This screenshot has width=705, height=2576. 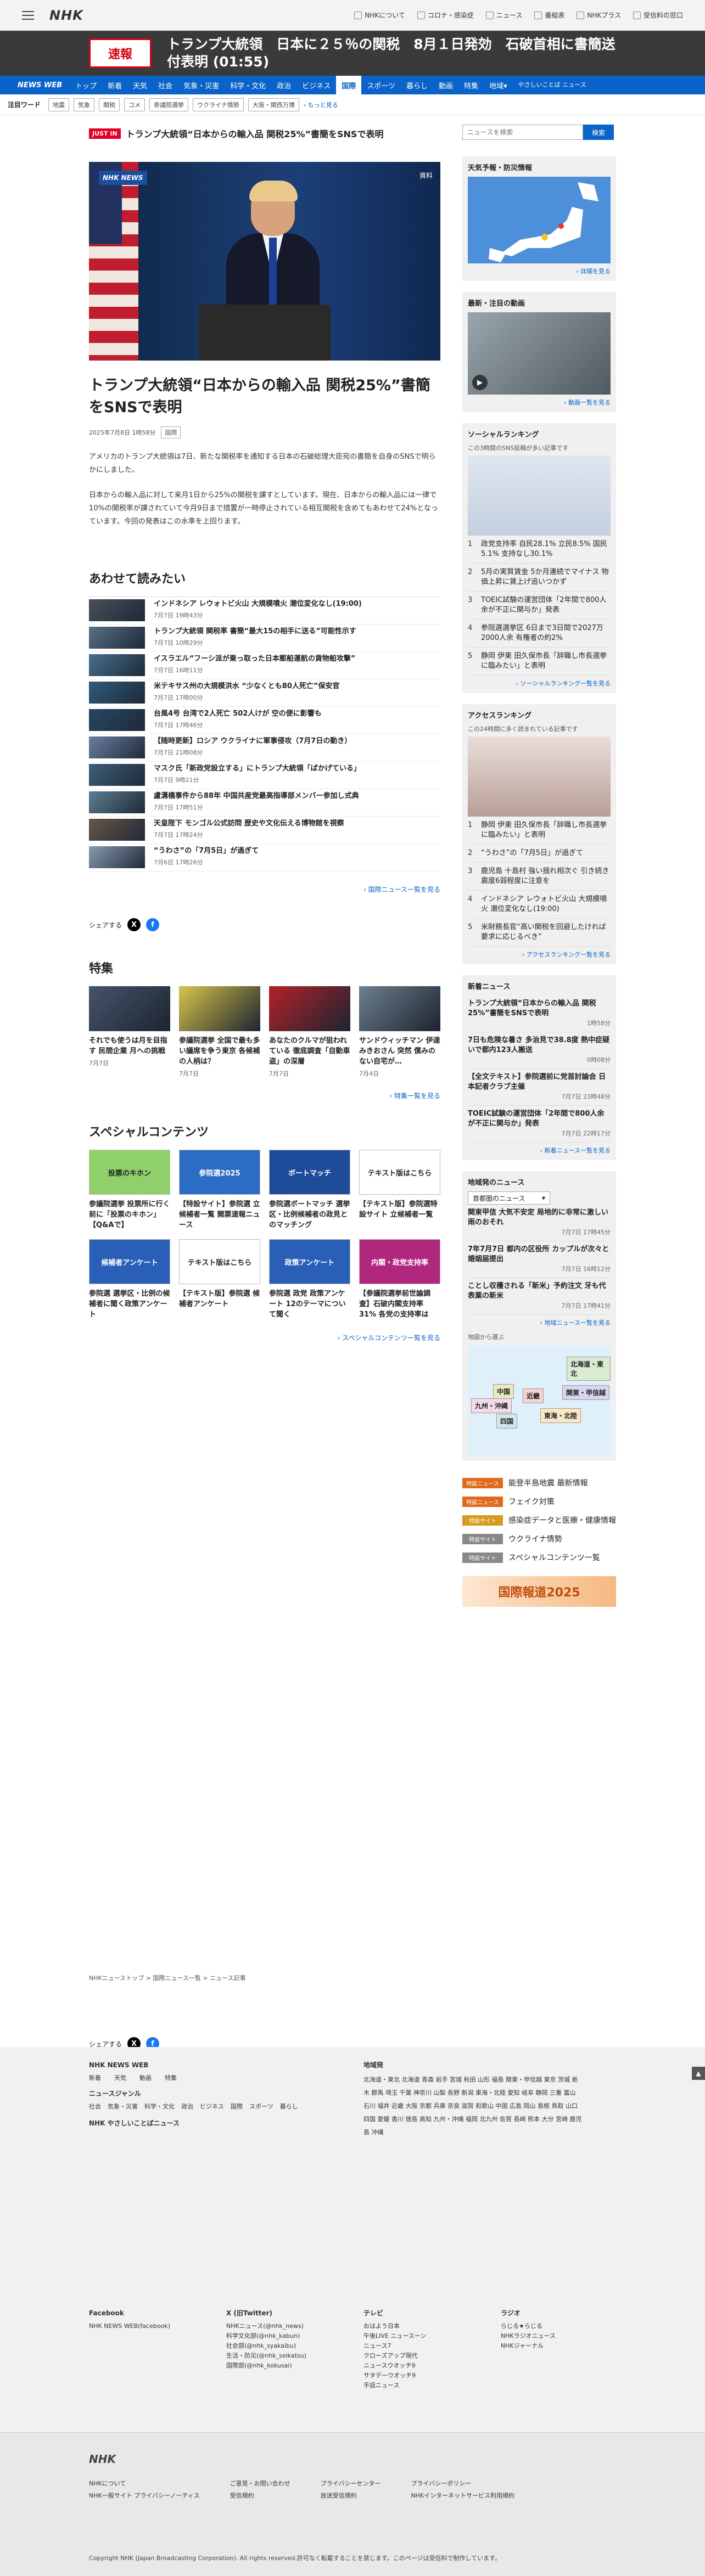 I want to click on region-1: 関東・甲信越, so click(x=586, y=1392).